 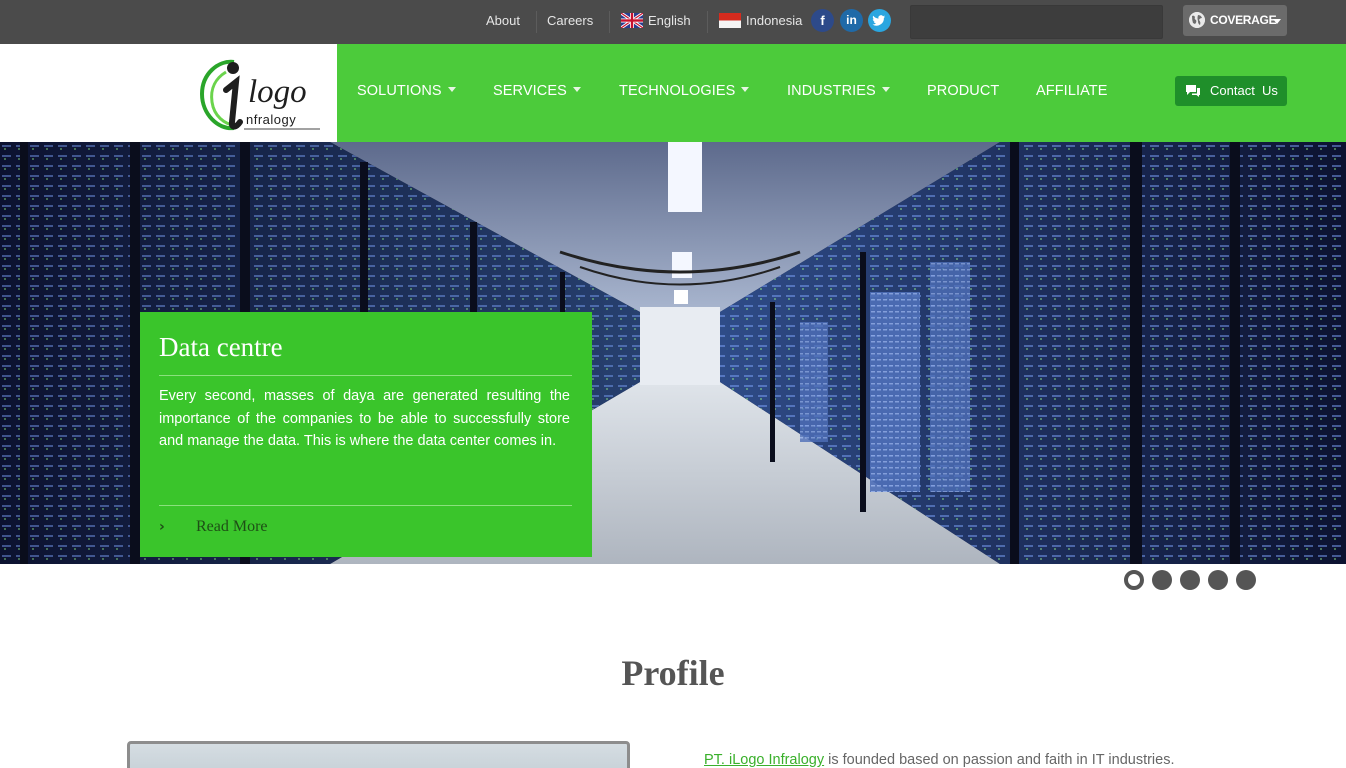 I want to click on careers-link: Careers, so click(x=570, y=22).